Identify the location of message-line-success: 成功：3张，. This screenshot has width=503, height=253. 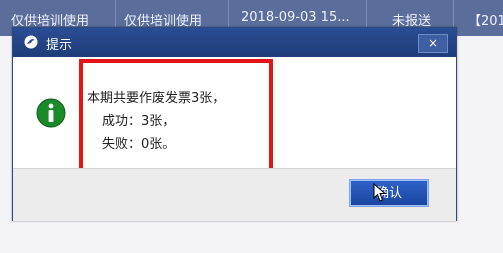
(139, 121).